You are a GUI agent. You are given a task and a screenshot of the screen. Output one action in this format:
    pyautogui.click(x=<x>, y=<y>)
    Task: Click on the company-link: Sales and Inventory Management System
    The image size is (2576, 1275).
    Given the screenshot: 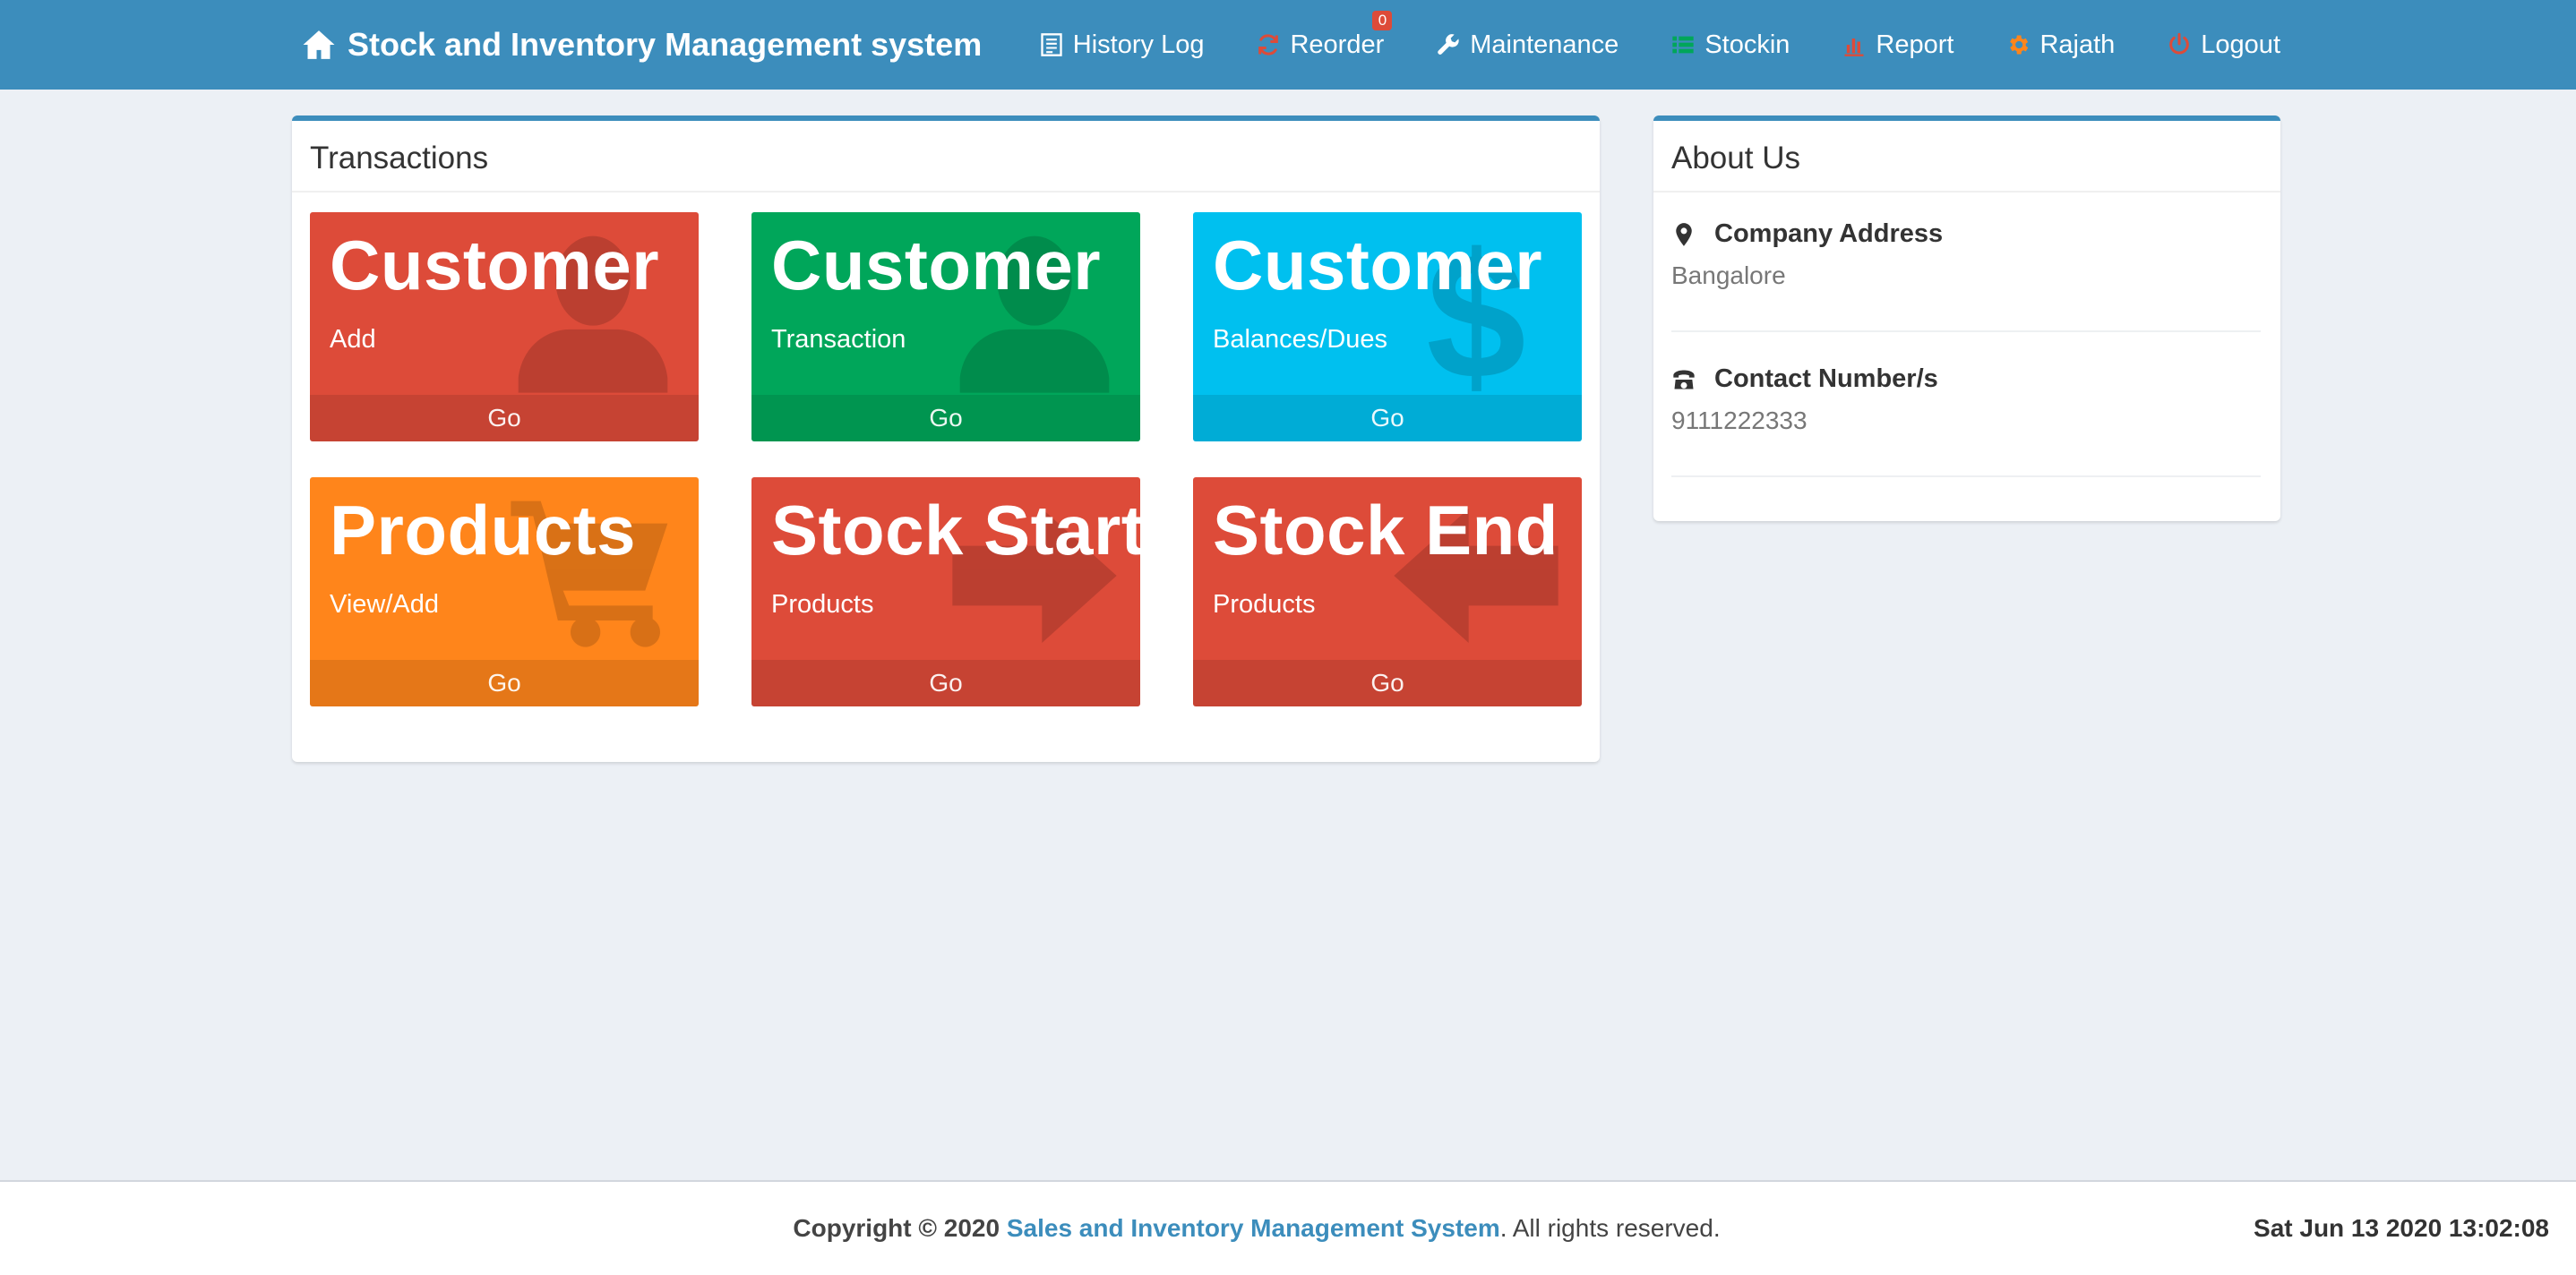 What is the action you would take?
    pyautogui.click(x=1253, y=1228)
    